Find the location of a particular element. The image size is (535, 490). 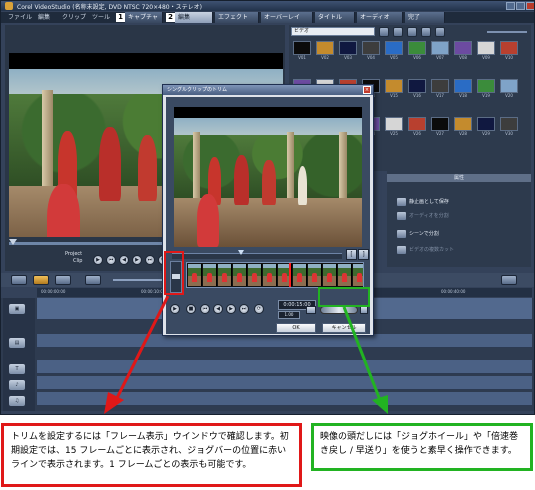

menu-edit: 編集 is located at coordinates (44, 17).